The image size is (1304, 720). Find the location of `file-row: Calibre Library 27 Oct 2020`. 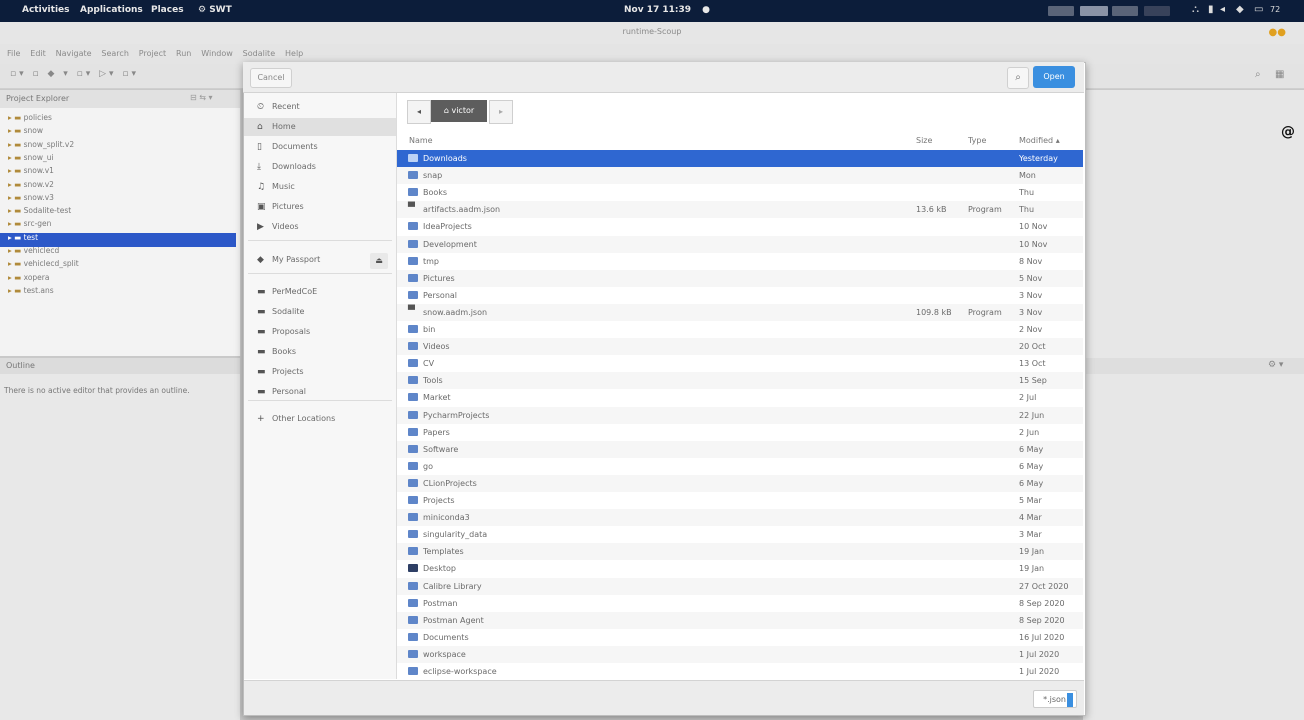

file-row: Calibre Library 27 Oct 2020 is located at coordinates (740, 586).